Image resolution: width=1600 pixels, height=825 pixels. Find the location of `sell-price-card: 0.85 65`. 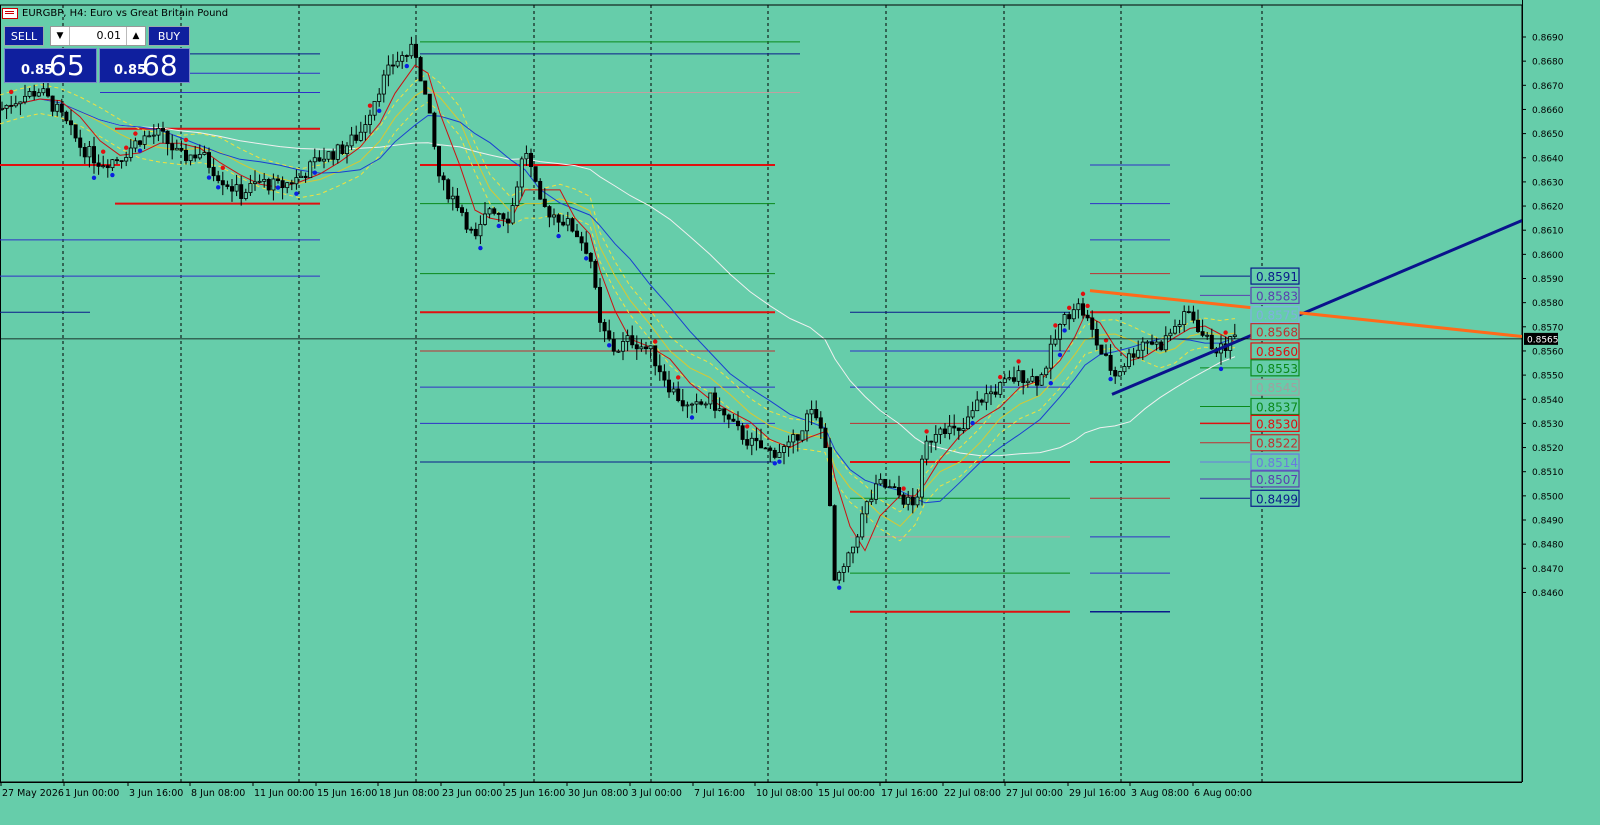

sell-price-card: 0.85 65 is located at coordinates (50, 65).